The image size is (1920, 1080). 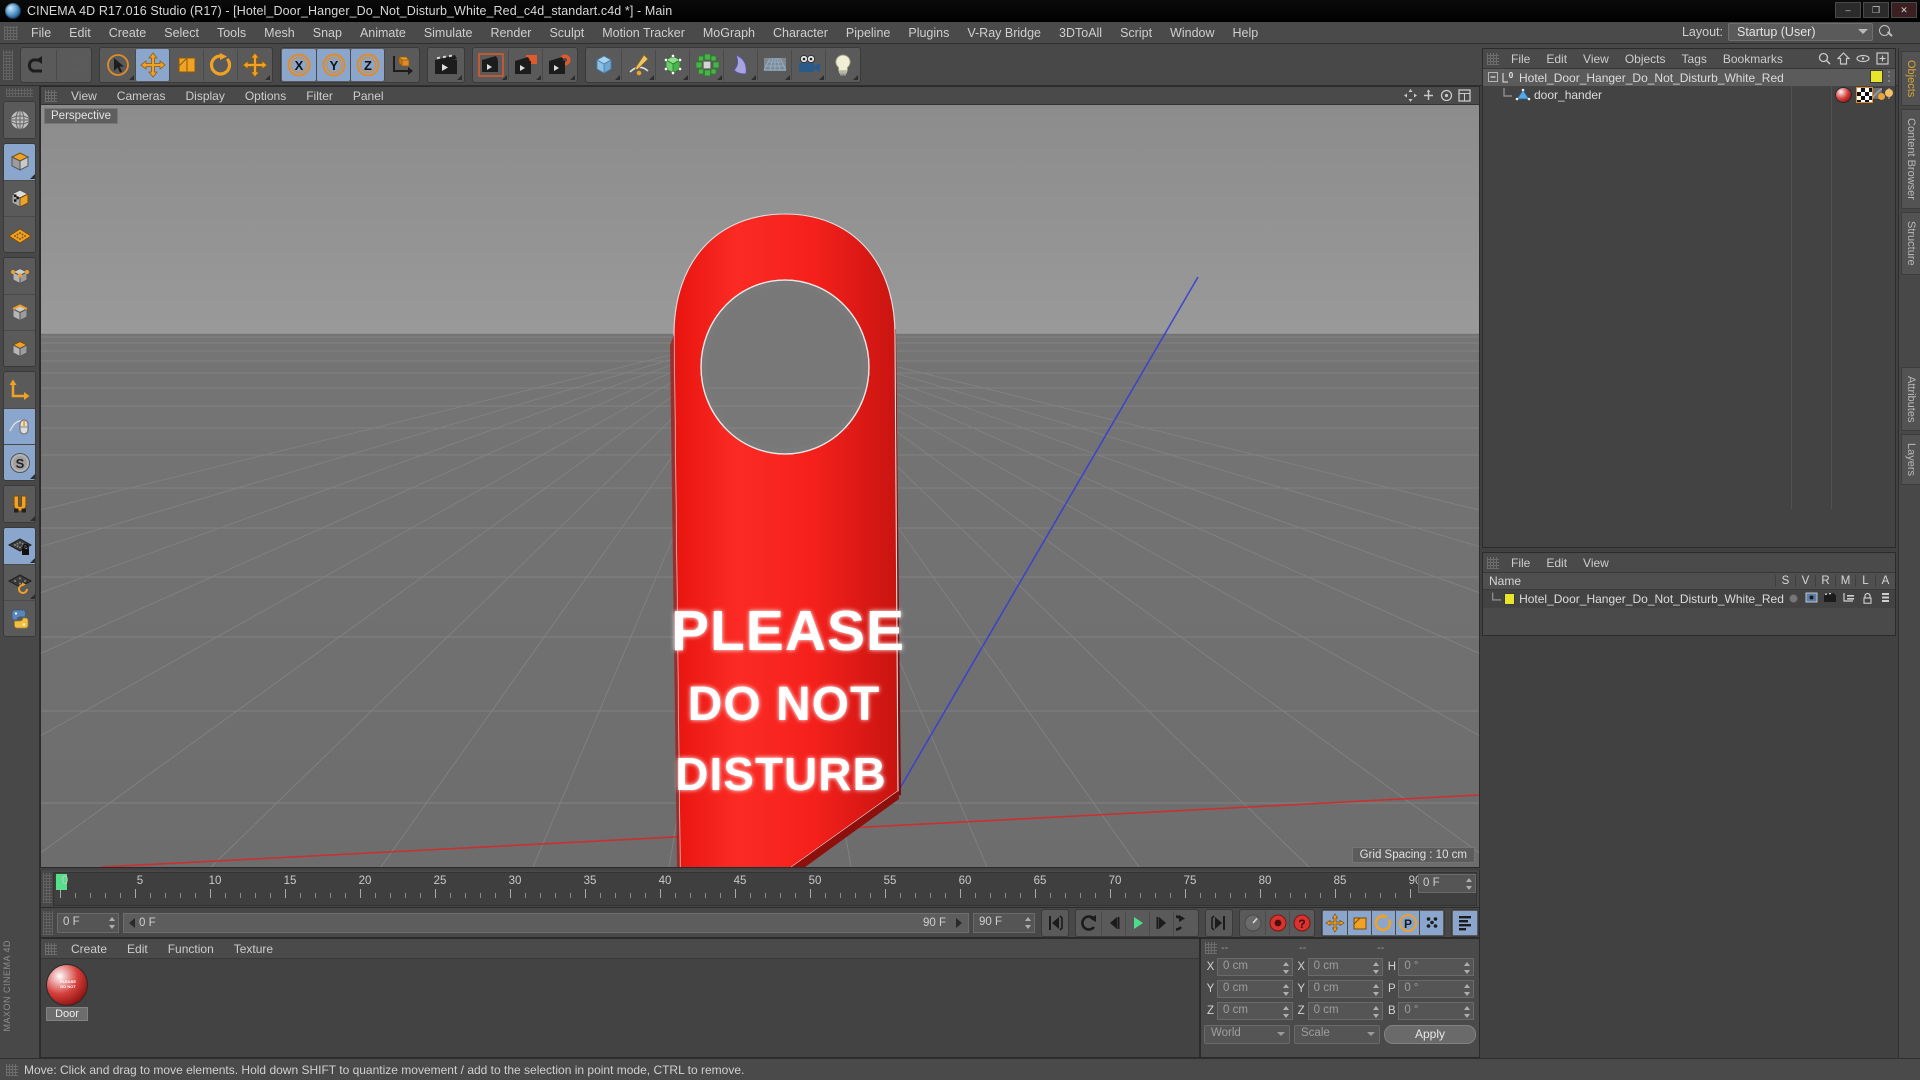 What do you see at coordinates (1253, 922) in the screenshot?
I see `record-settings-button` at bounding box center [1253, 922].